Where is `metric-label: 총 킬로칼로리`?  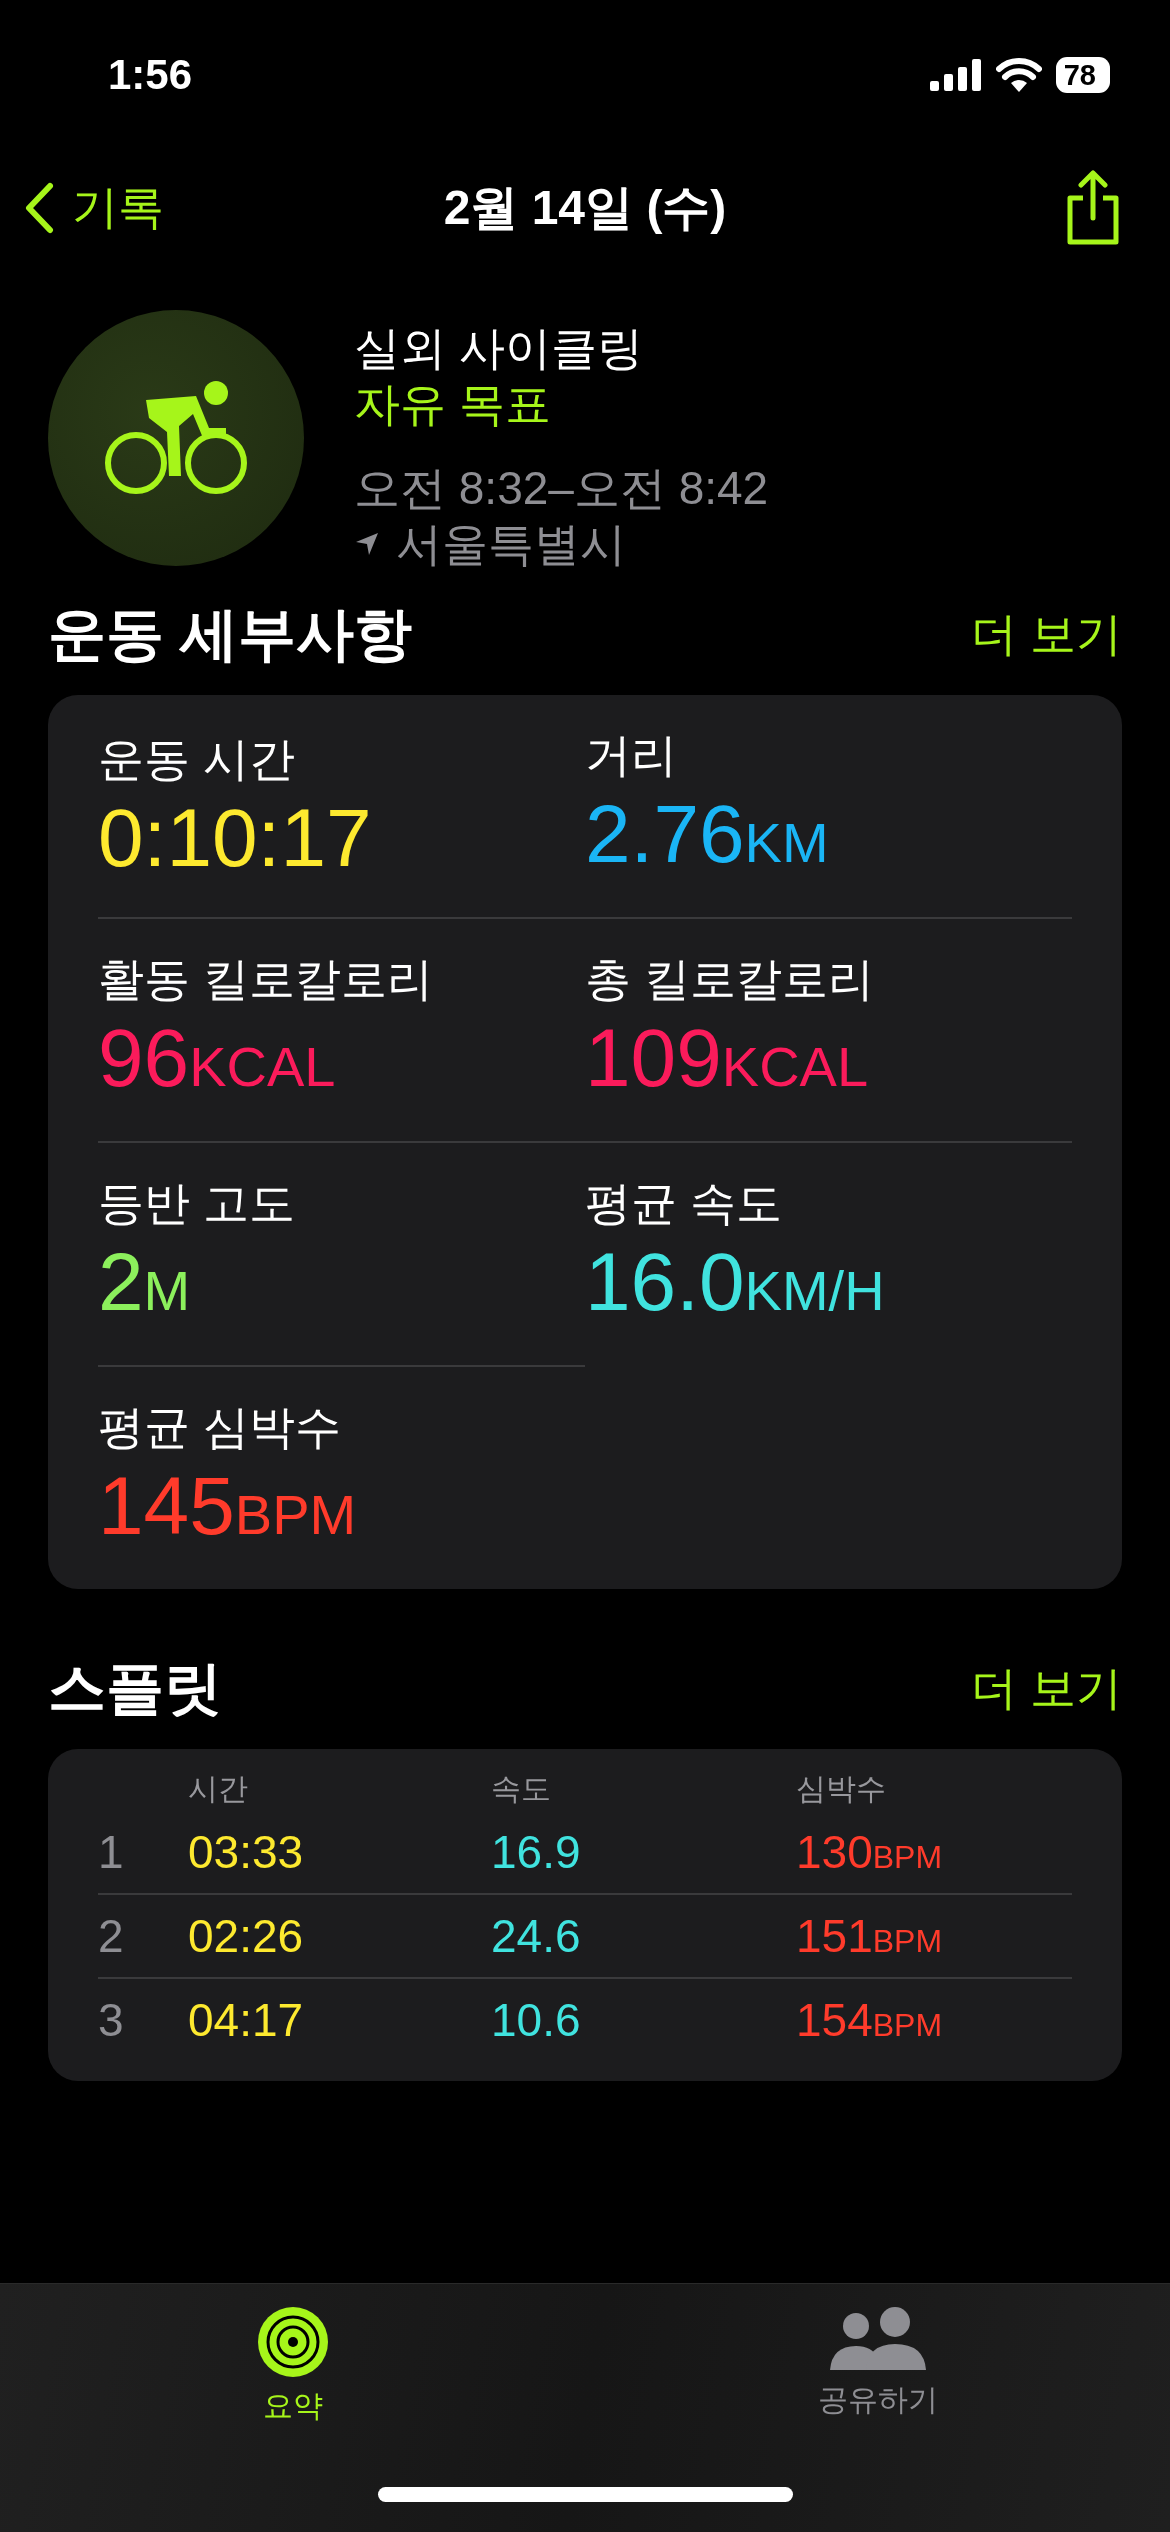 metric-label: 총 킬로칼로리 is located at coordinates (729, 979).